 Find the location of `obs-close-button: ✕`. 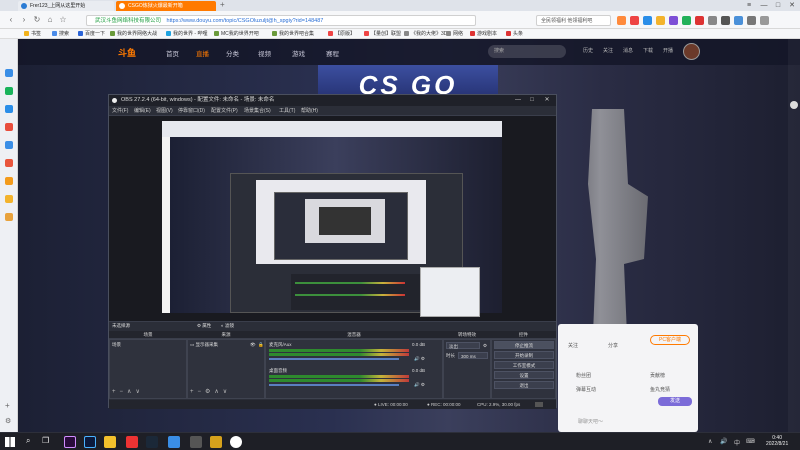

obs-close-button: ✕ is located at coordinates (547, 100).